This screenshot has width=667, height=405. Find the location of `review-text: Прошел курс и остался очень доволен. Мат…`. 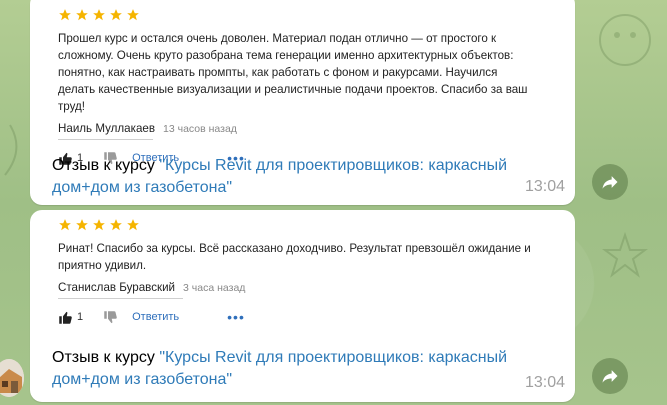

review-text: Прошел курс и остался очень доволен. Мат… is located at coordinates (293, 72).